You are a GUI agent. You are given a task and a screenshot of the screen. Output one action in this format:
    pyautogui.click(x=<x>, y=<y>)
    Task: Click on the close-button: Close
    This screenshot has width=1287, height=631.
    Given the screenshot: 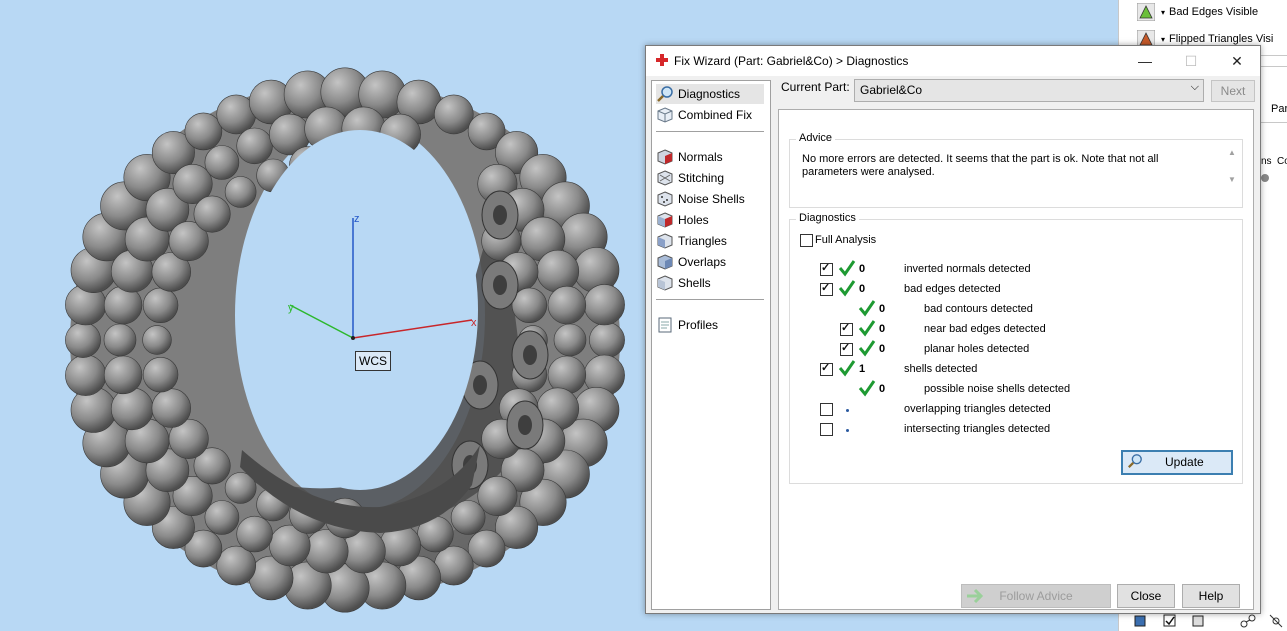 What is the action you would take?
    pyautogui.click(x=1146, y=596)
    